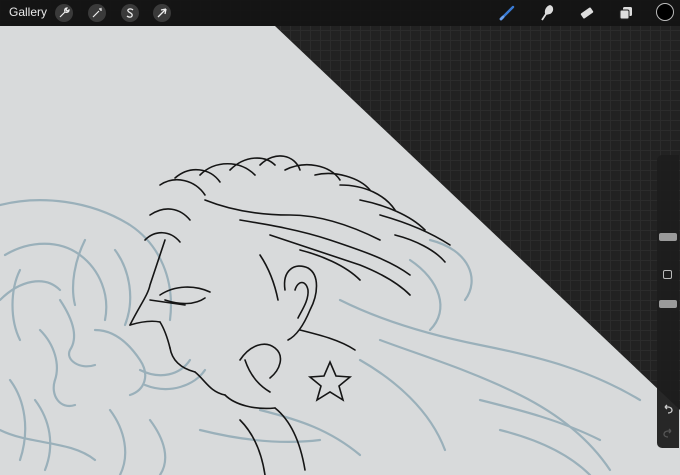  I want to click on top-toolbar: Gallery, so click(340, 13).